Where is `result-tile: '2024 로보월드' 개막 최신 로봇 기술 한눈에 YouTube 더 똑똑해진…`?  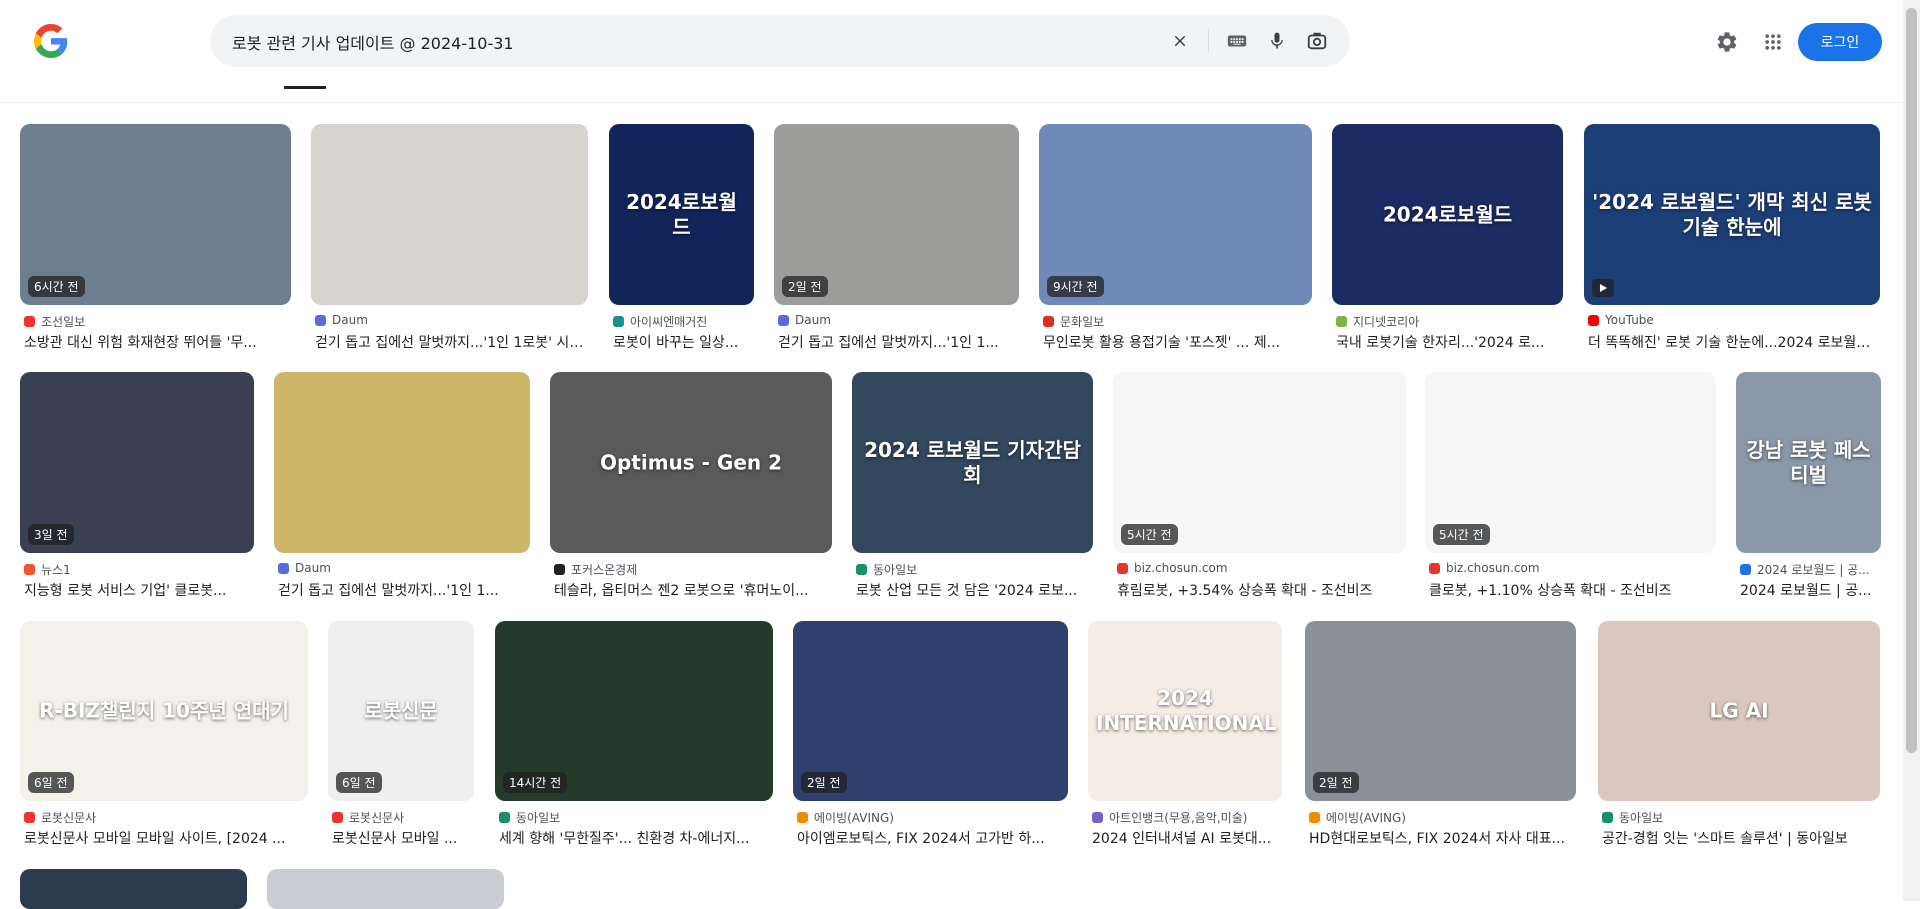
result-tile: '2024 로보월드' 개막 최신 로봇 기술 한눈에 YouTube 더 똑똑해진… is located at coordinates (1732, 239).